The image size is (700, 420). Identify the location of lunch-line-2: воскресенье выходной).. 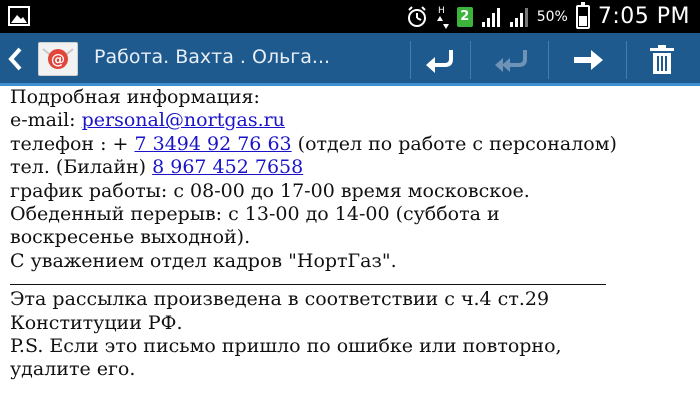
(130, 237).